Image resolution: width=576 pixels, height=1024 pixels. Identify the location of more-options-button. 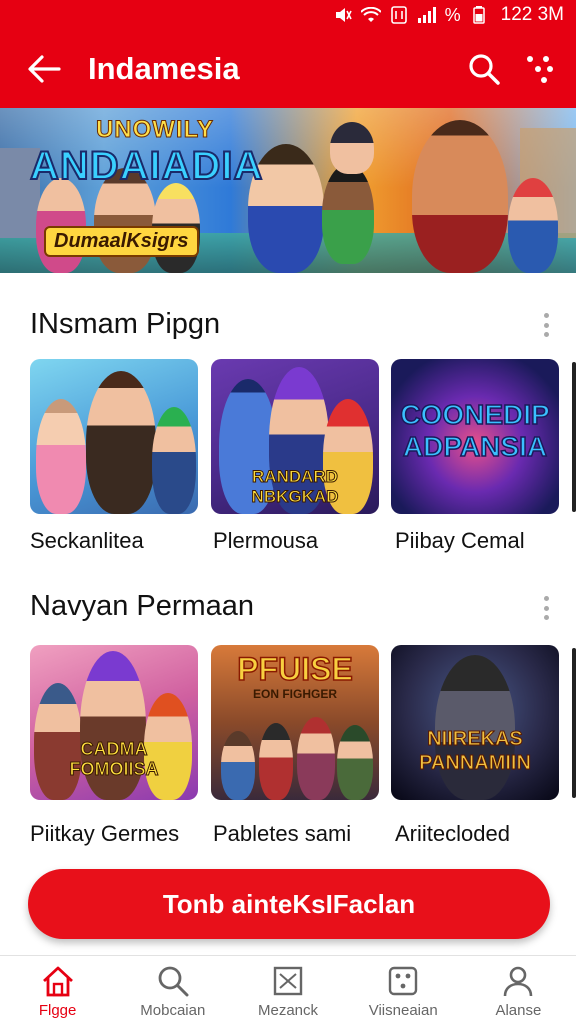
(540, 69).